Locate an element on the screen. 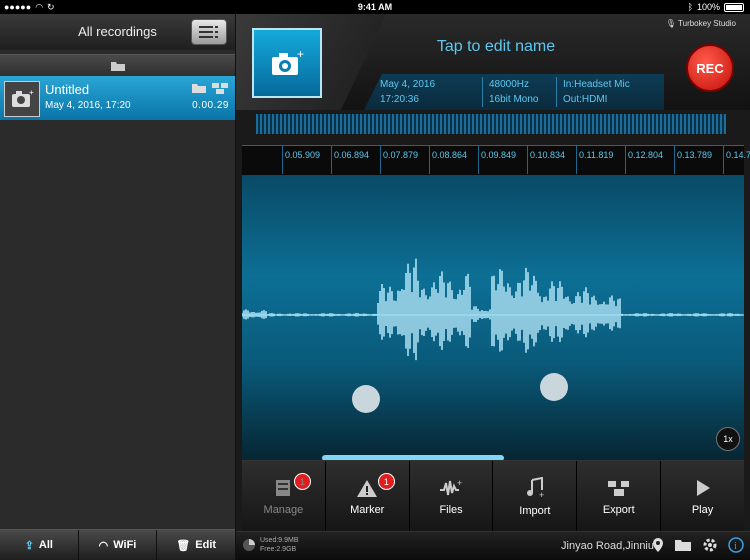 Image resolution: width=750 pixels, height=560 pixels. location-label: Jinyao Road,Jinniu is located at coordinates (607, 546).